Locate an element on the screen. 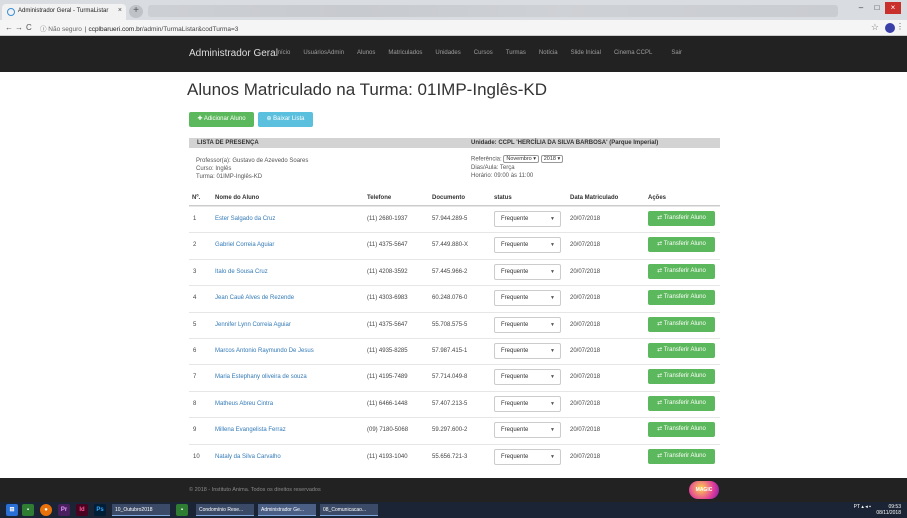 Image resolution: width=907 pixels, height=518 pixels. system-tray: PT ▴ ◂ ▪ 09:53 08/11/2018 is located at coordinates (877, 510).